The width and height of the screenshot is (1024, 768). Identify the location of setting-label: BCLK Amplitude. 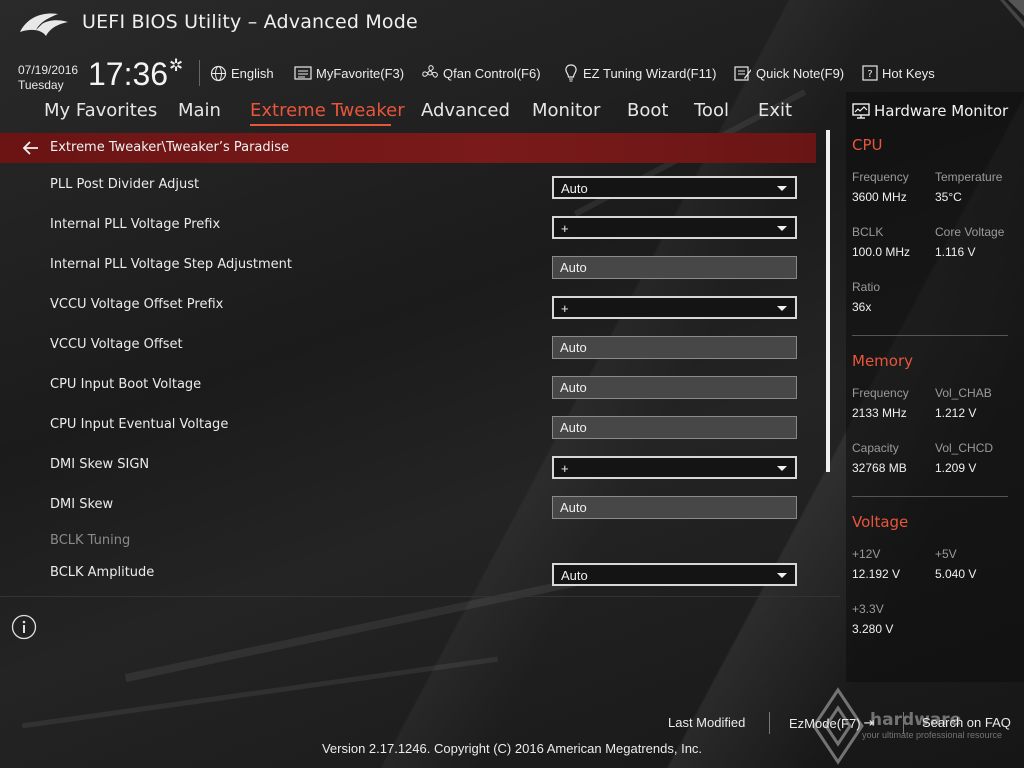
(102, 572).